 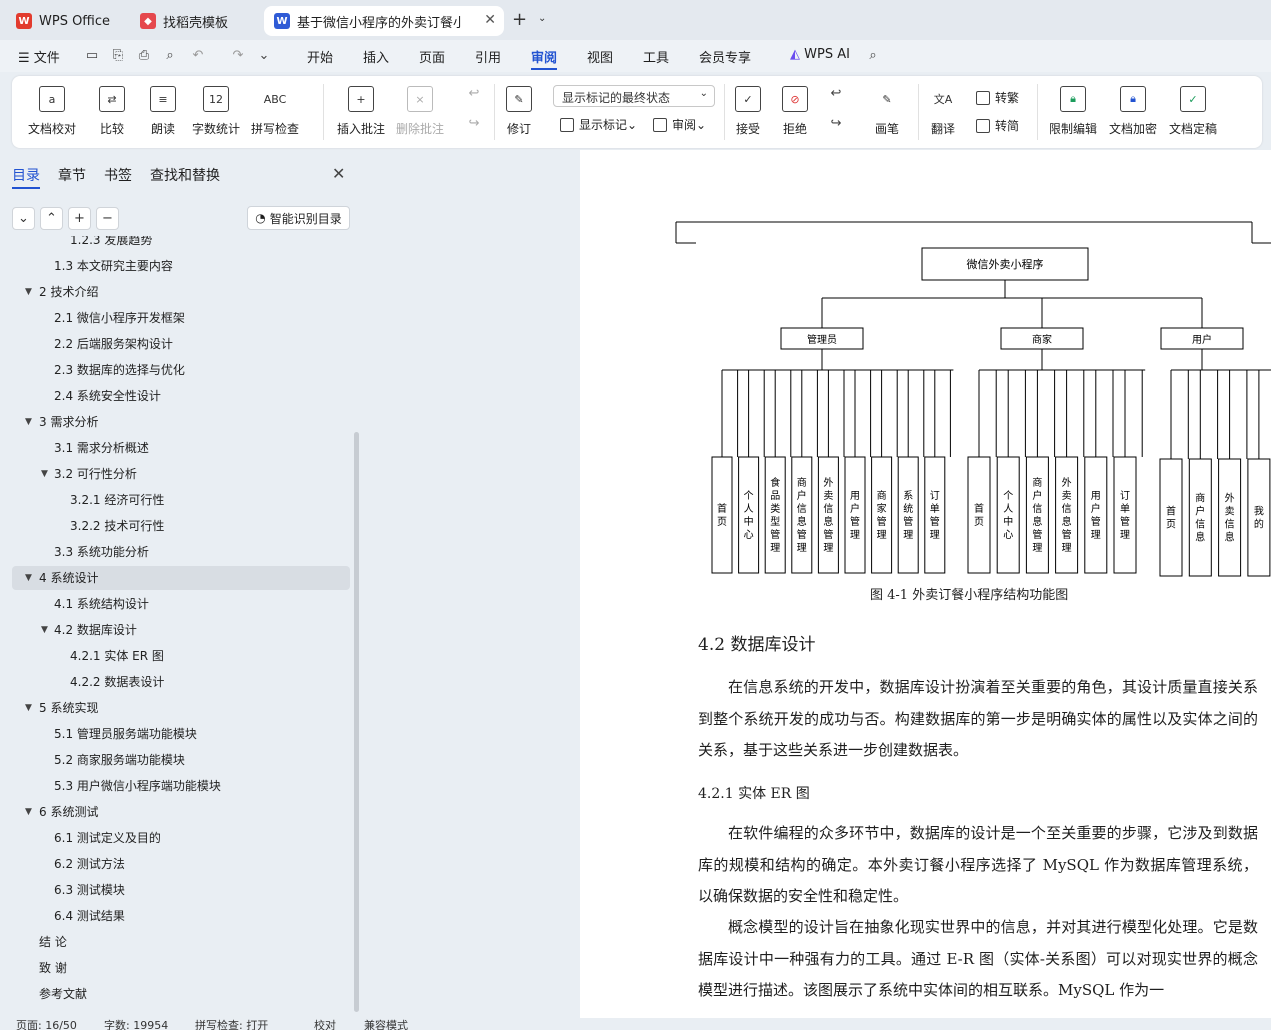 I want to click on translate-button: 文A 翻译, so click(x=943, y=111).